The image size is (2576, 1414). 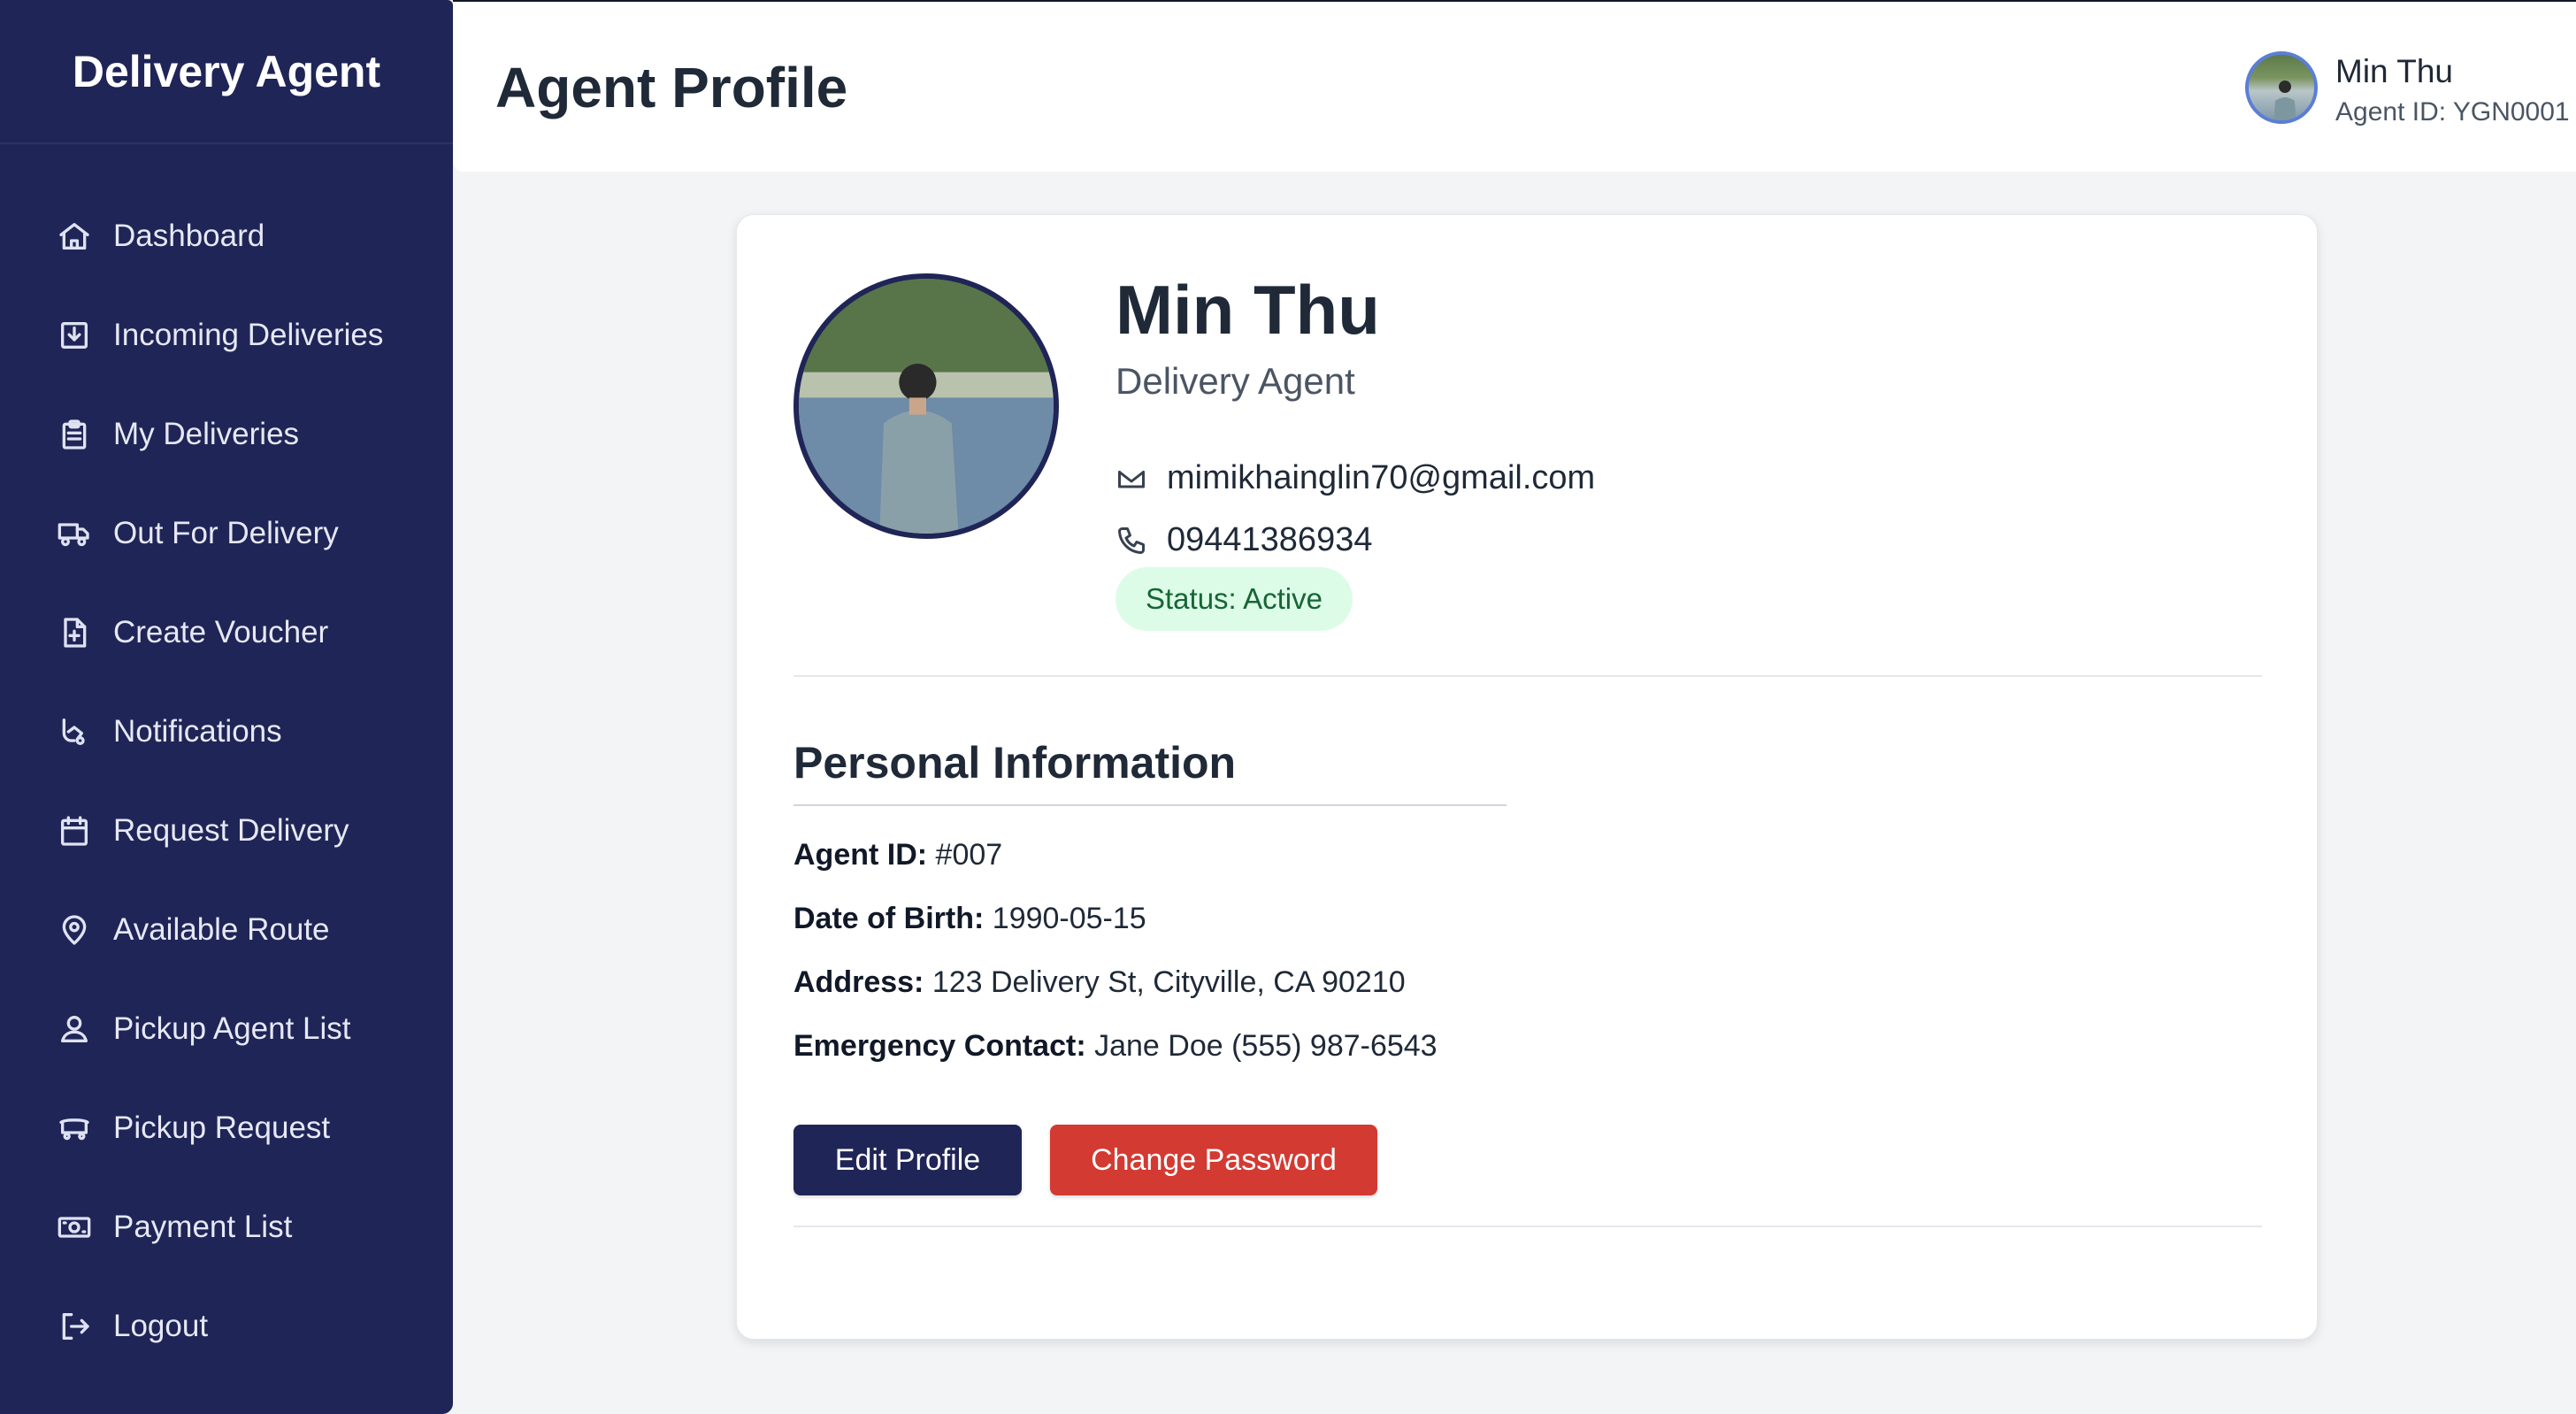 I want to click on sidebar-item-logout: Logout, so click(x=226, y=1326).